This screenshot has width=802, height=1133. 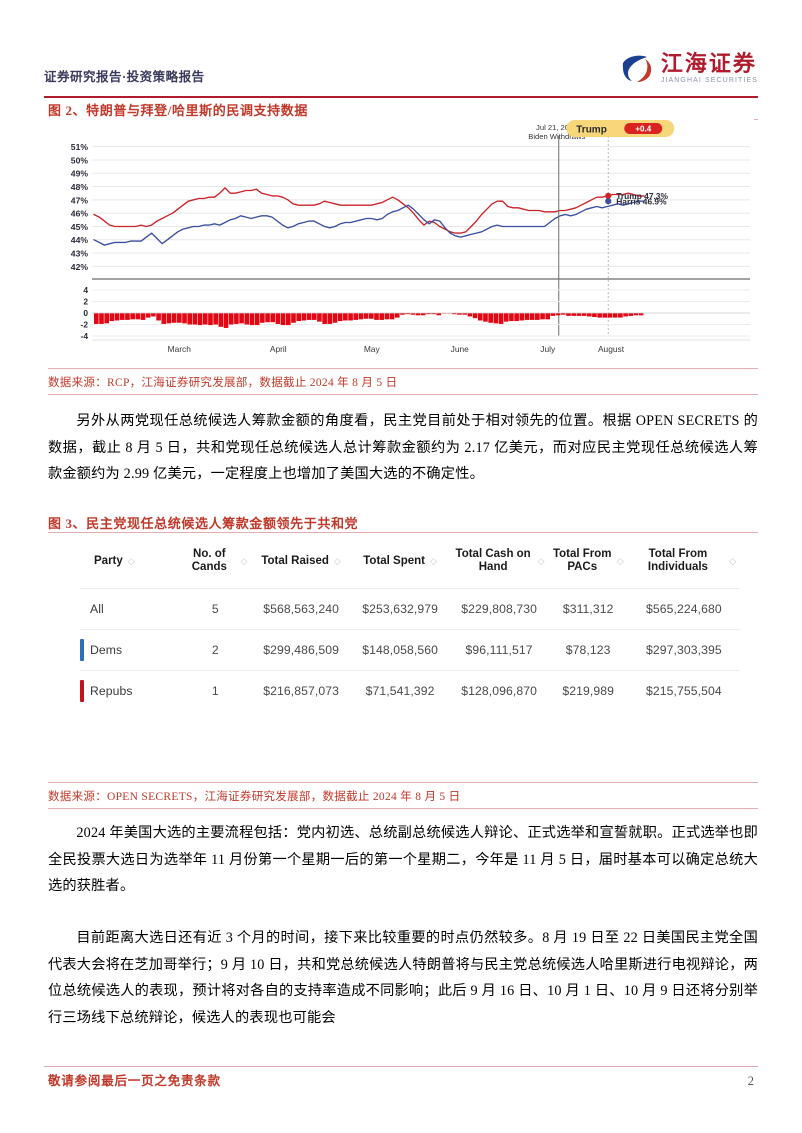 What do you see at coordinates (301, 609) in the screenshot?
I see `cell-total-raised: $568,563,240` at bounding box center [301, 609].